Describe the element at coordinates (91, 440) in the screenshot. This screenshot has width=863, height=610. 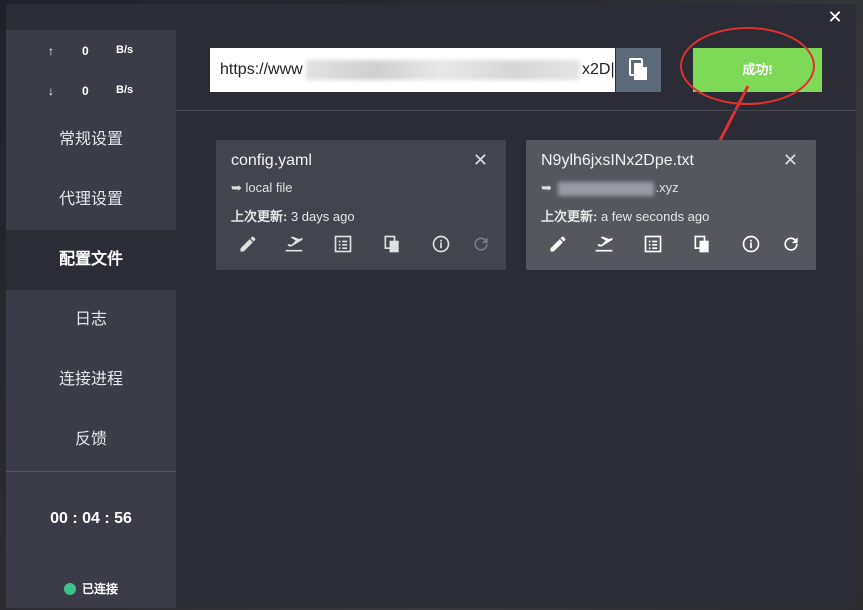
I see `sidebar-item-feedback: 反馈` at that location.